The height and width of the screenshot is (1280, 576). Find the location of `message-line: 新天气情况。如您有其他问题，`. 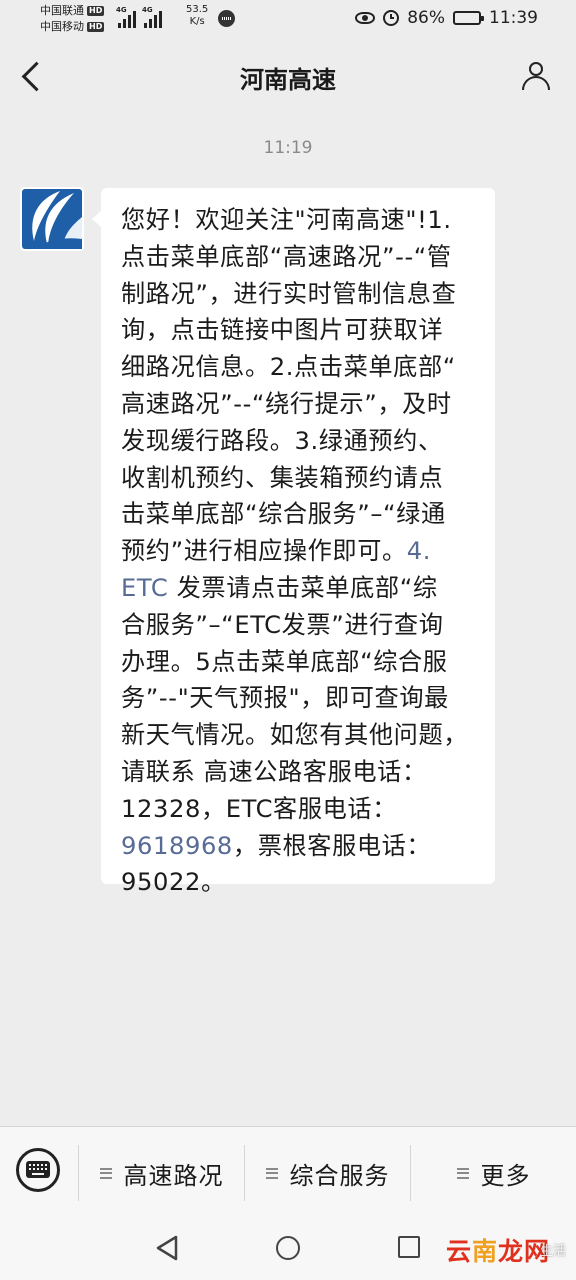

message-line: 新天气情况。如您有其他问题， is located at coordinates (295, 735).